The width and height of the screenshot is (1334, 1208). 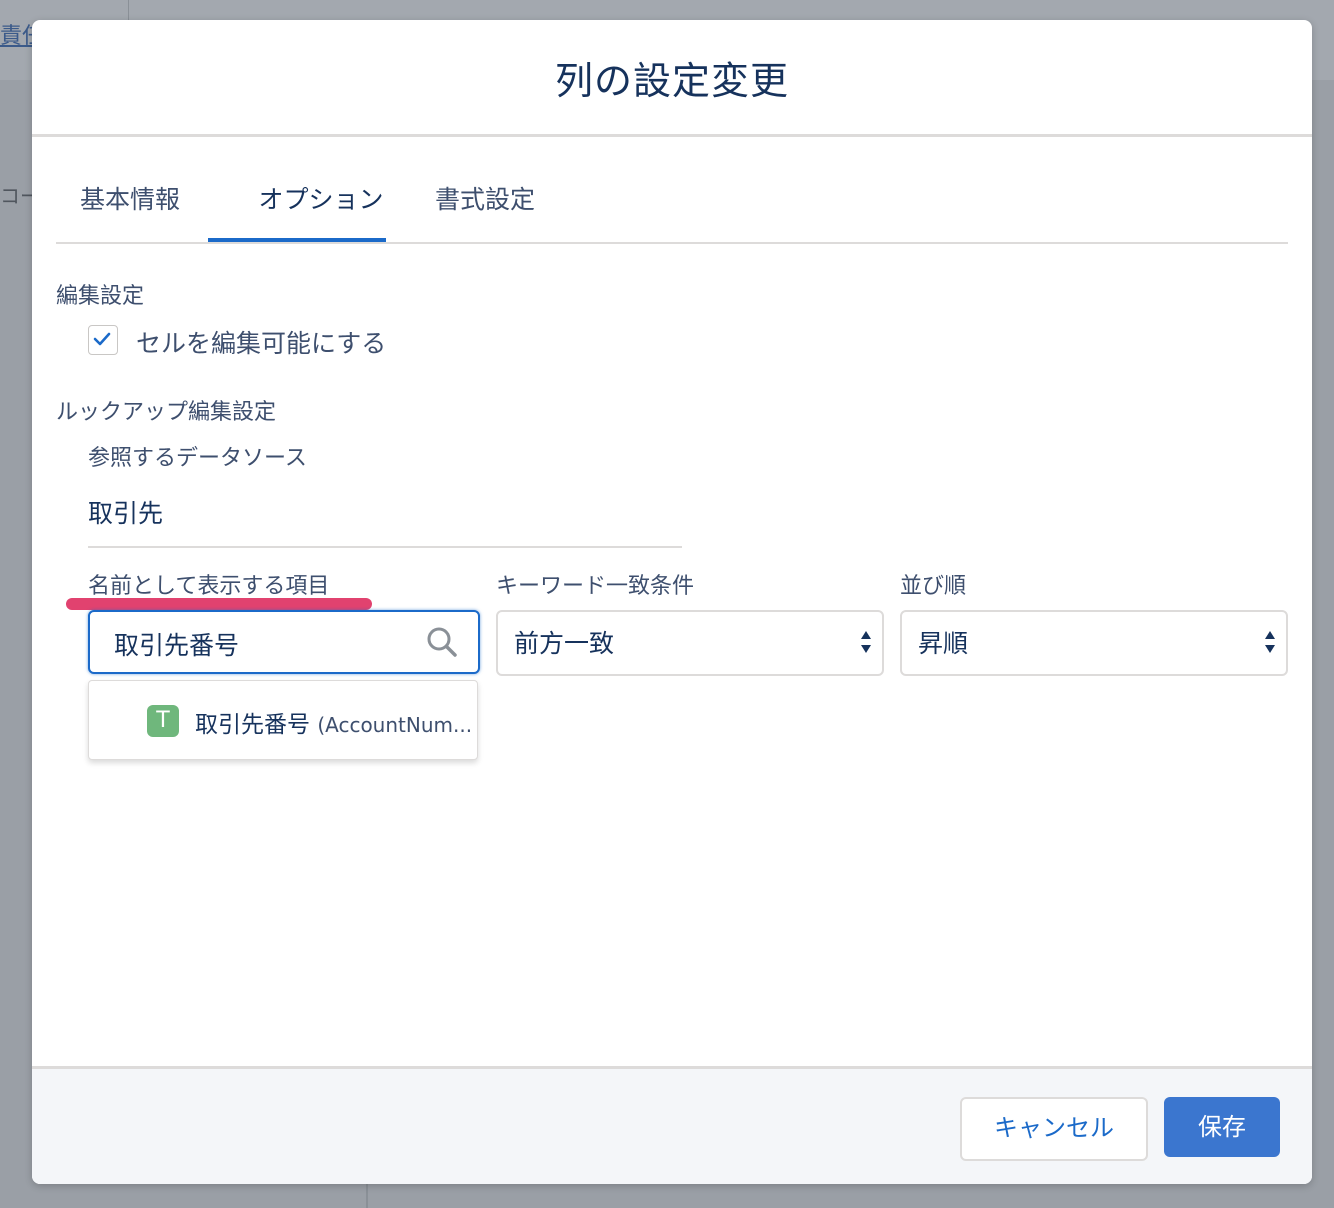 I want to click on save-button: 保存, so click(x=1222, y=1127).